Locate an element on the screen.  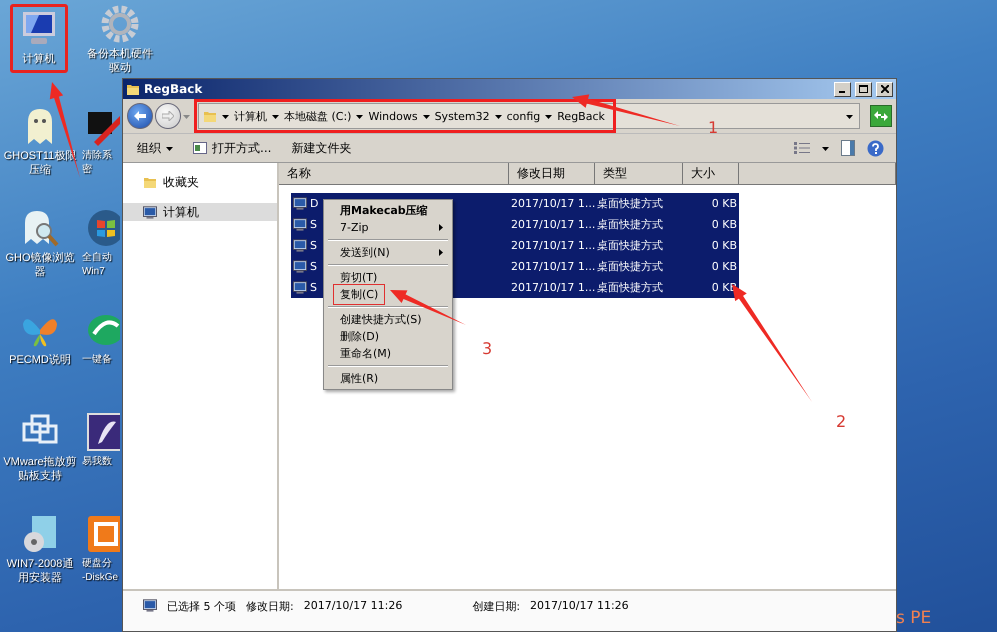
menu-item: 7-Zip is located at coordinates (388, 227).